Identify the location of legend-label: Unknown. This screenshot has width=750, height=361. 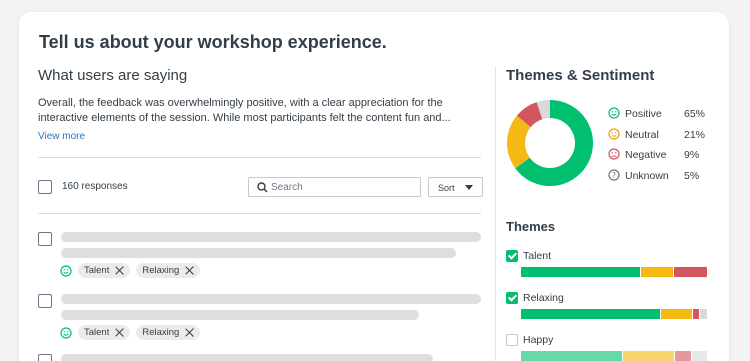
(647, 175).